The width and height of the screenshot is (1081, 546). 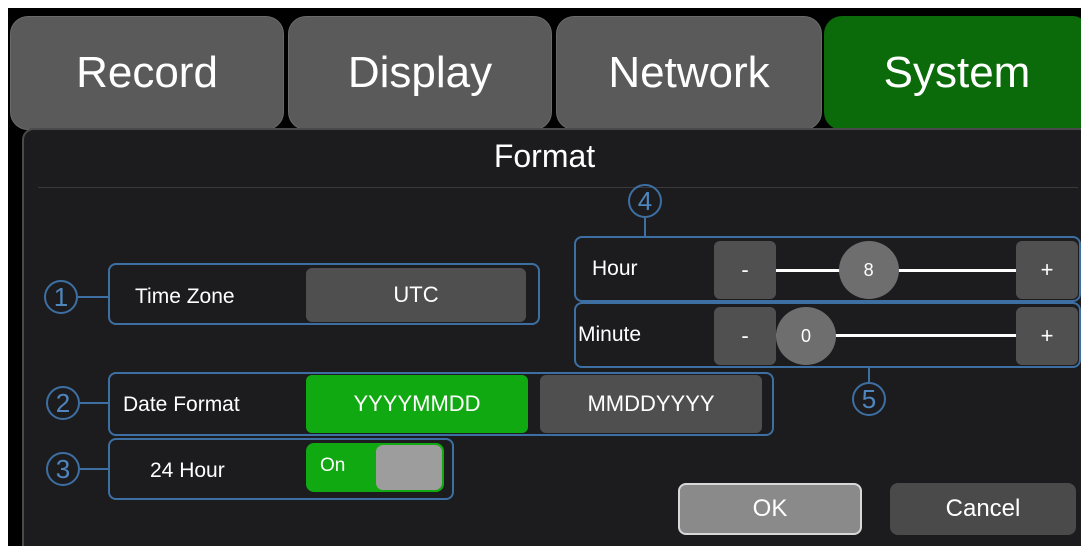 I want to click on minute-decrement-button: -, so click(x=745, y=336).